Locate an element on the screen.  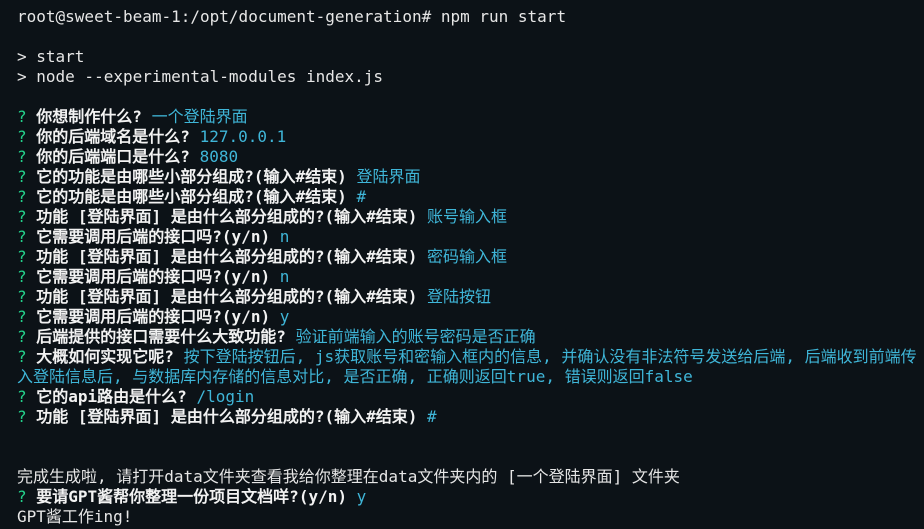
qa-line: ? 你的后端端口是什么? 8080 is located at coordinates (470, 157).